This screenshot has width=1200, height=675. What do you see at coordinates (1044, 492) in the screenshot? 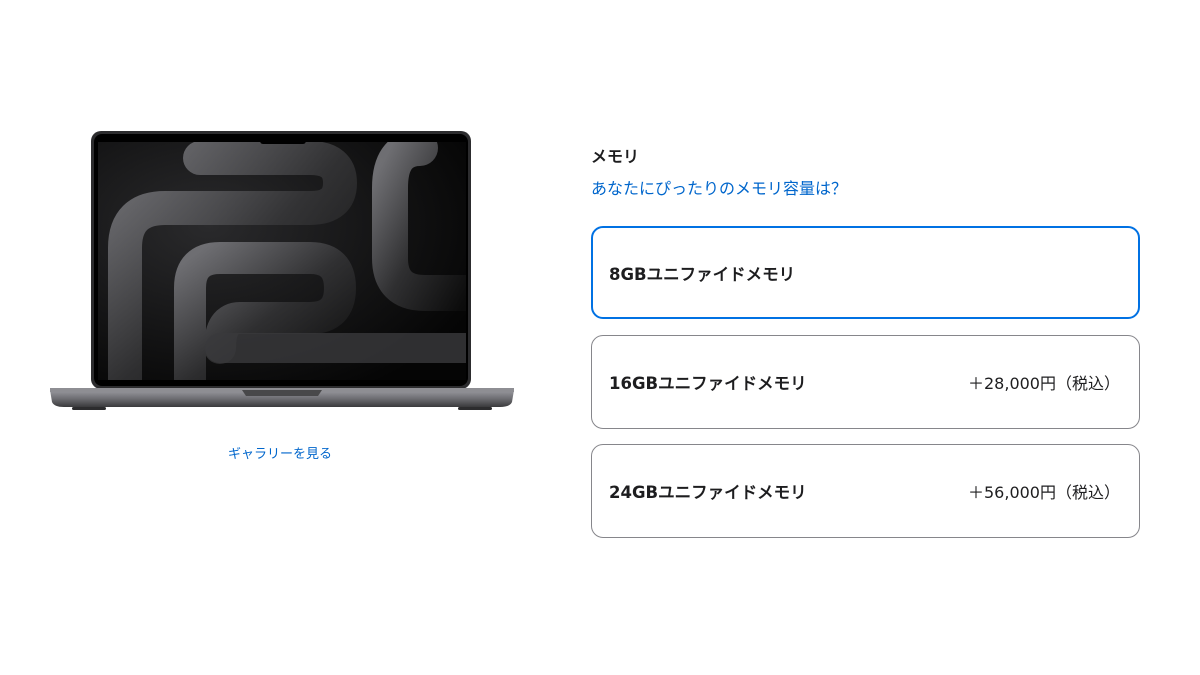
I see `option-price: ＋56,000円（税込）` at bounding box center [1044, 492].